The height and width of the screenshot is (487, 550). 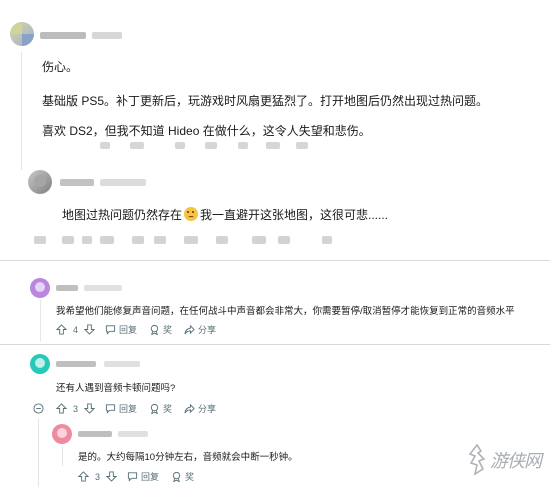 I want to click on comment-body: 还有人遇到音频卡顿问题吗?, so click(x=116, y=388).